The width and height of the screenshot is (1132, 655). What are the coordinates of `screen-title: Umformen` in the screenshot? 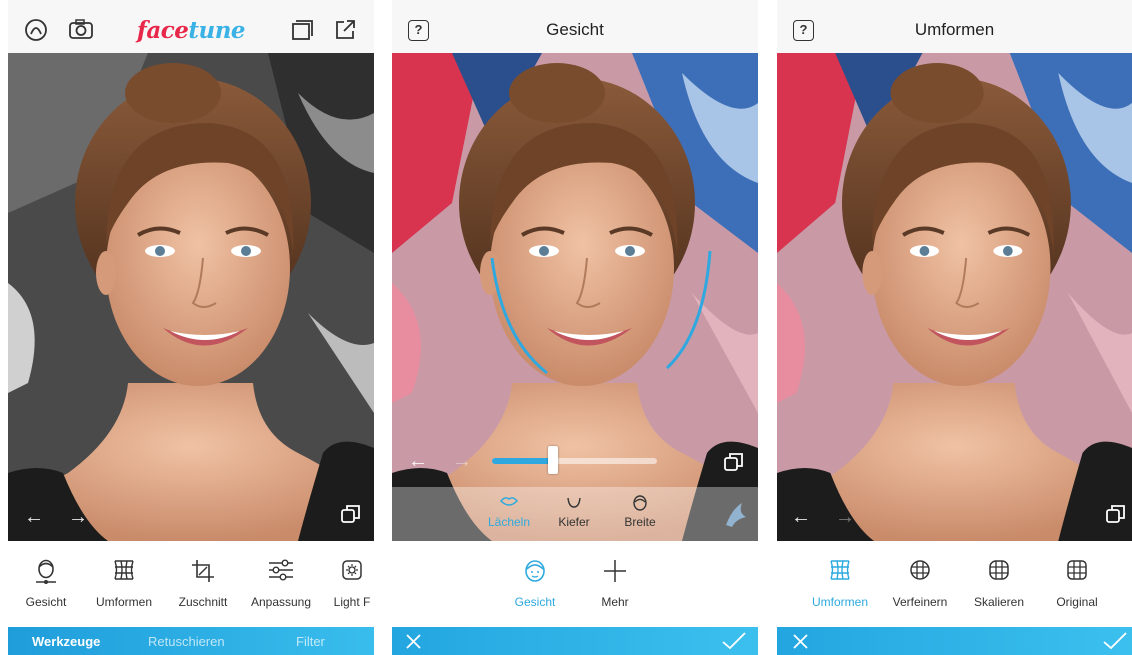 It's located at (954, 29).